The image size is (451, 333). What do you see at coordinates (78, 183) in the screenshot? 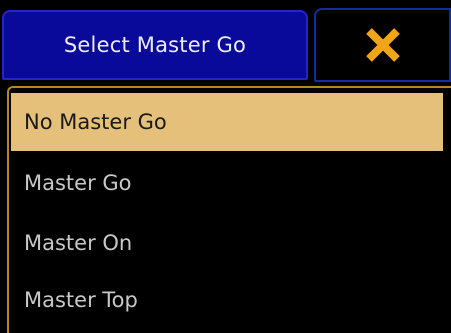
I see `option-label: Master Go` at bounding box center [78, 183].